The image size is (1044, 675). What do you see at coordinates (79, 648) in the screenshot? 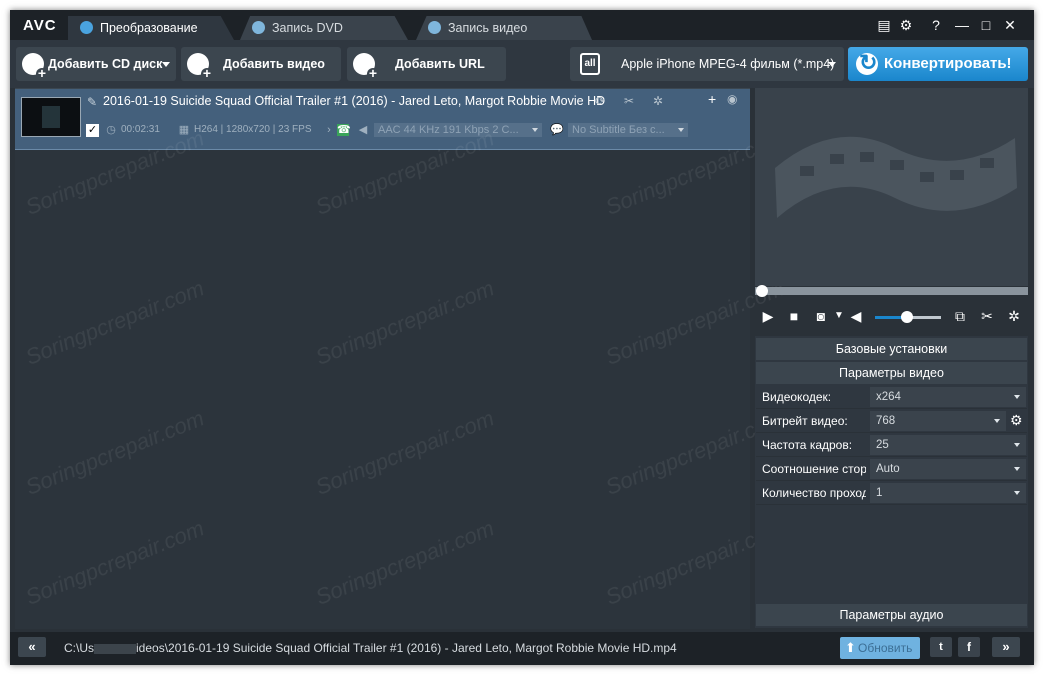
I see `path-prefix: C:\Us` at bounding box center [79, 648].